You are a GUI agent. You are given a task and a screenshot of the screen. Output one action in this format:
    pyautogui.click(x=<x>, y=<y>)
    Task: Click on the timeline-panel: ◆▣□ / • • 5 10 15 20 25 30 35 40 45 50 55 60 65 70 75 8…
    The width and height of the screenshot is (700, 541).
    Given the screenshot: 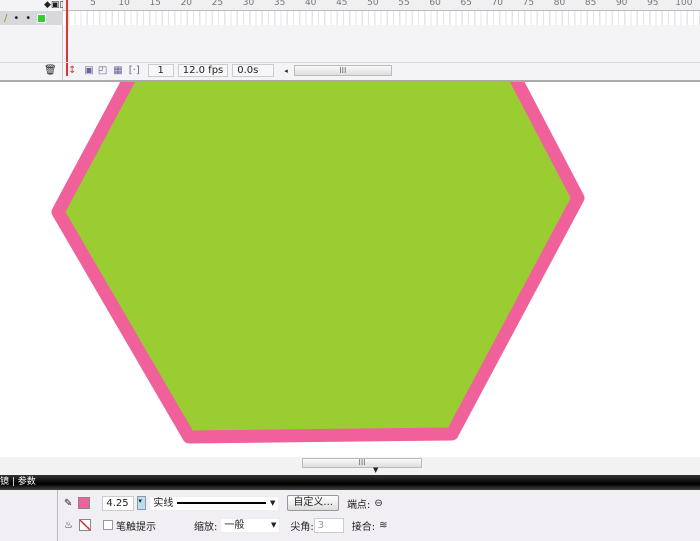 What is the action you would take?
    pyautogui.click(x=350, y=40)
    